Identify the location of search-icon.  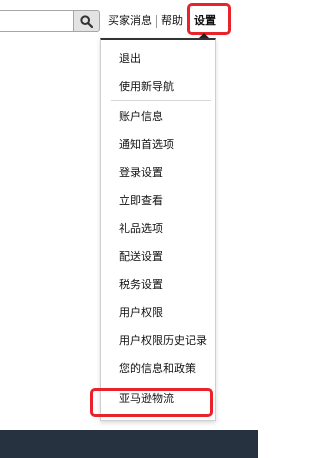
(86, 21).